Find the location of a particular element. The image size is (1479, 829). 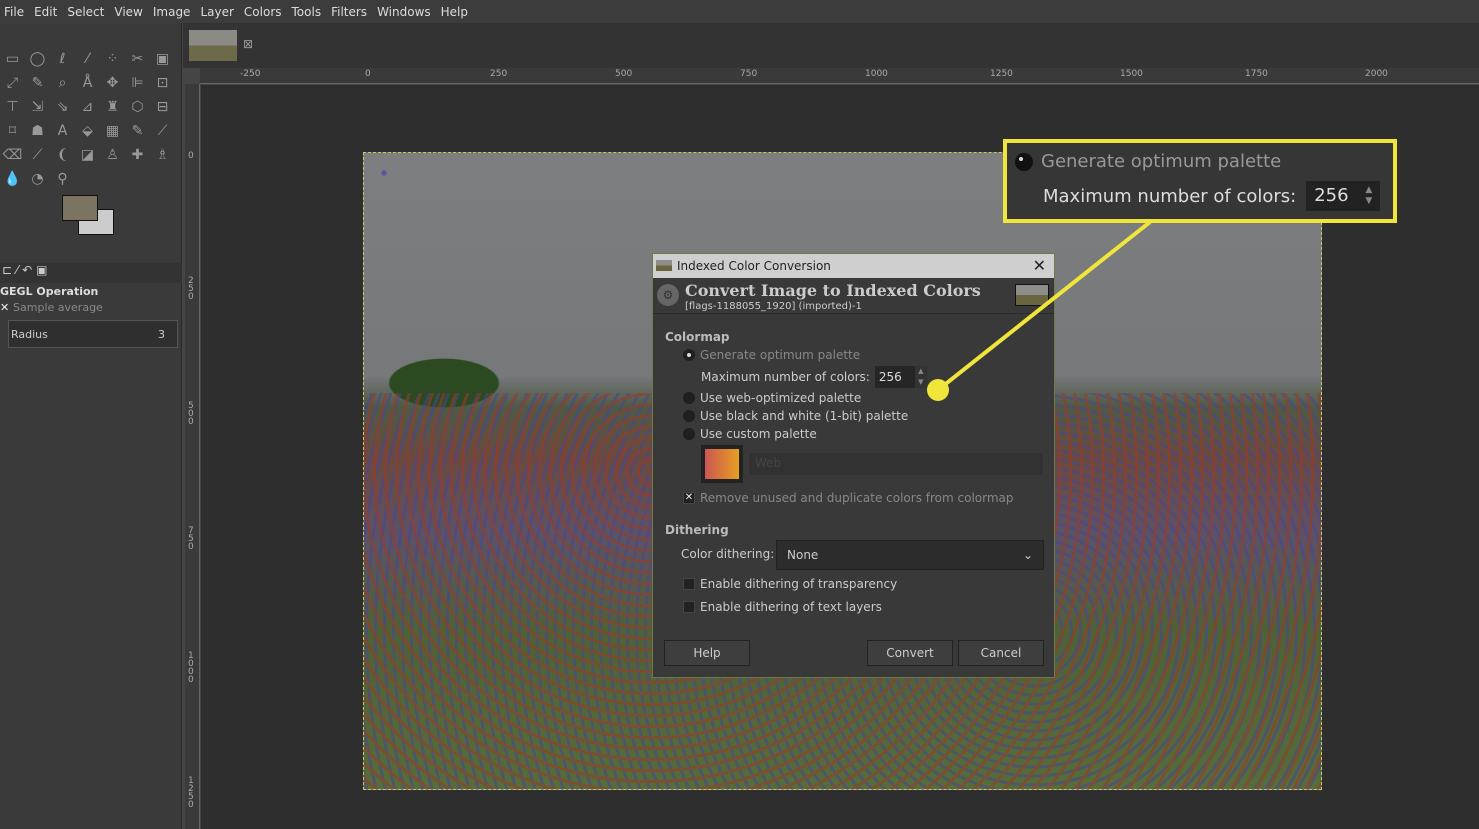

callout-dot is located at coordinates (938, 390).